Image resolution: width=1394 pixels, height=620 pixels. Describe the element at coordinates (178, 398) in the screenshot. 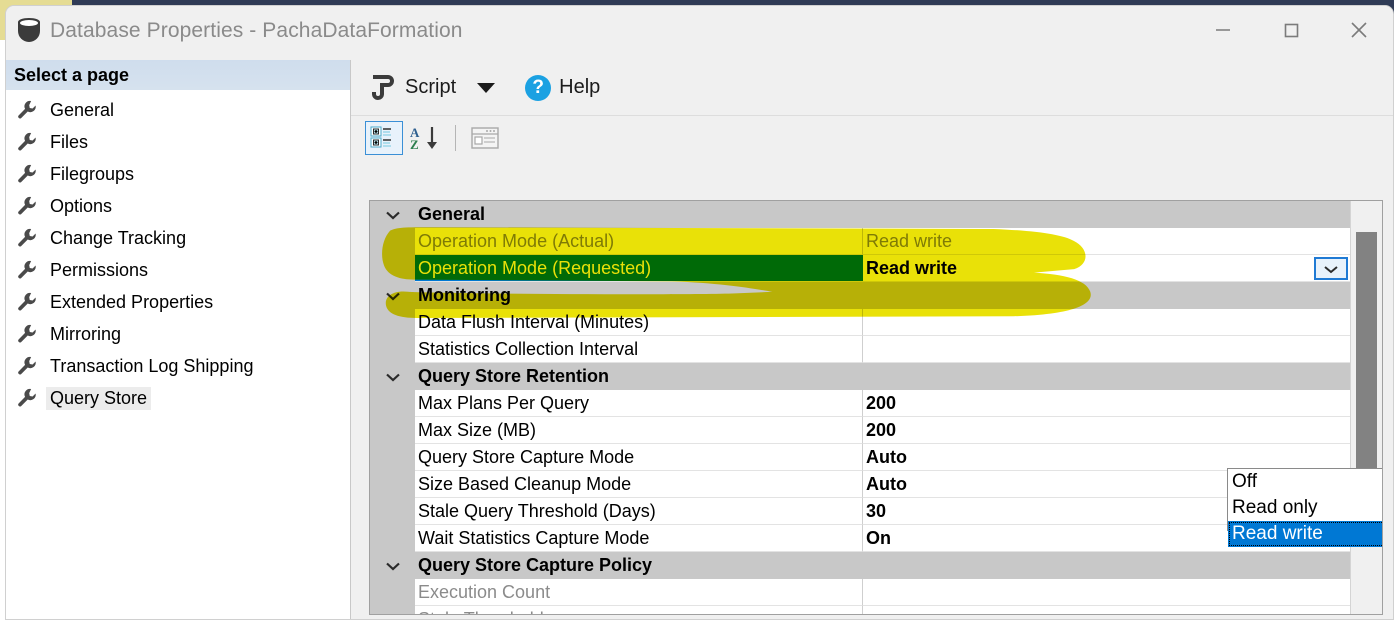

I see `sidebar-item-query-store: Query Store` at that location.